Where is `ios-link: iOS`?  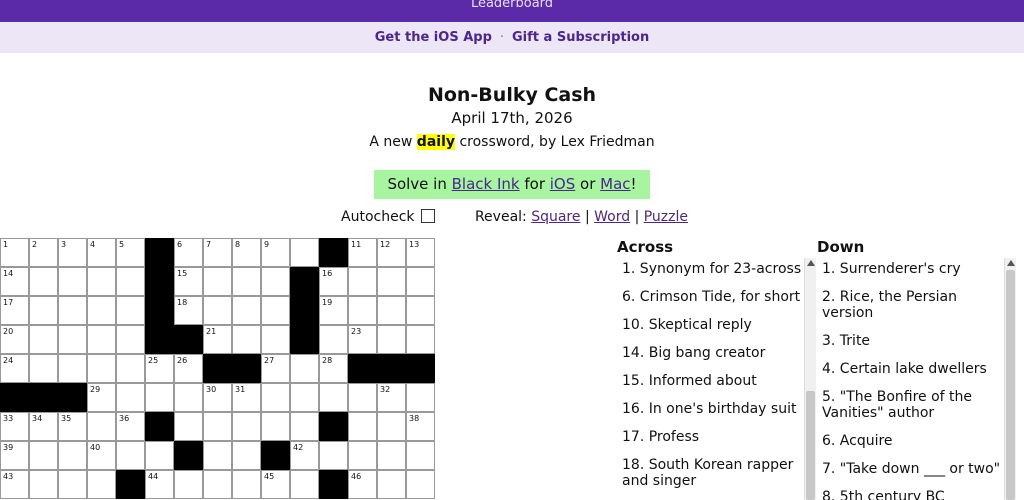 ios-link: iOS is located at coordinates (563, 184).